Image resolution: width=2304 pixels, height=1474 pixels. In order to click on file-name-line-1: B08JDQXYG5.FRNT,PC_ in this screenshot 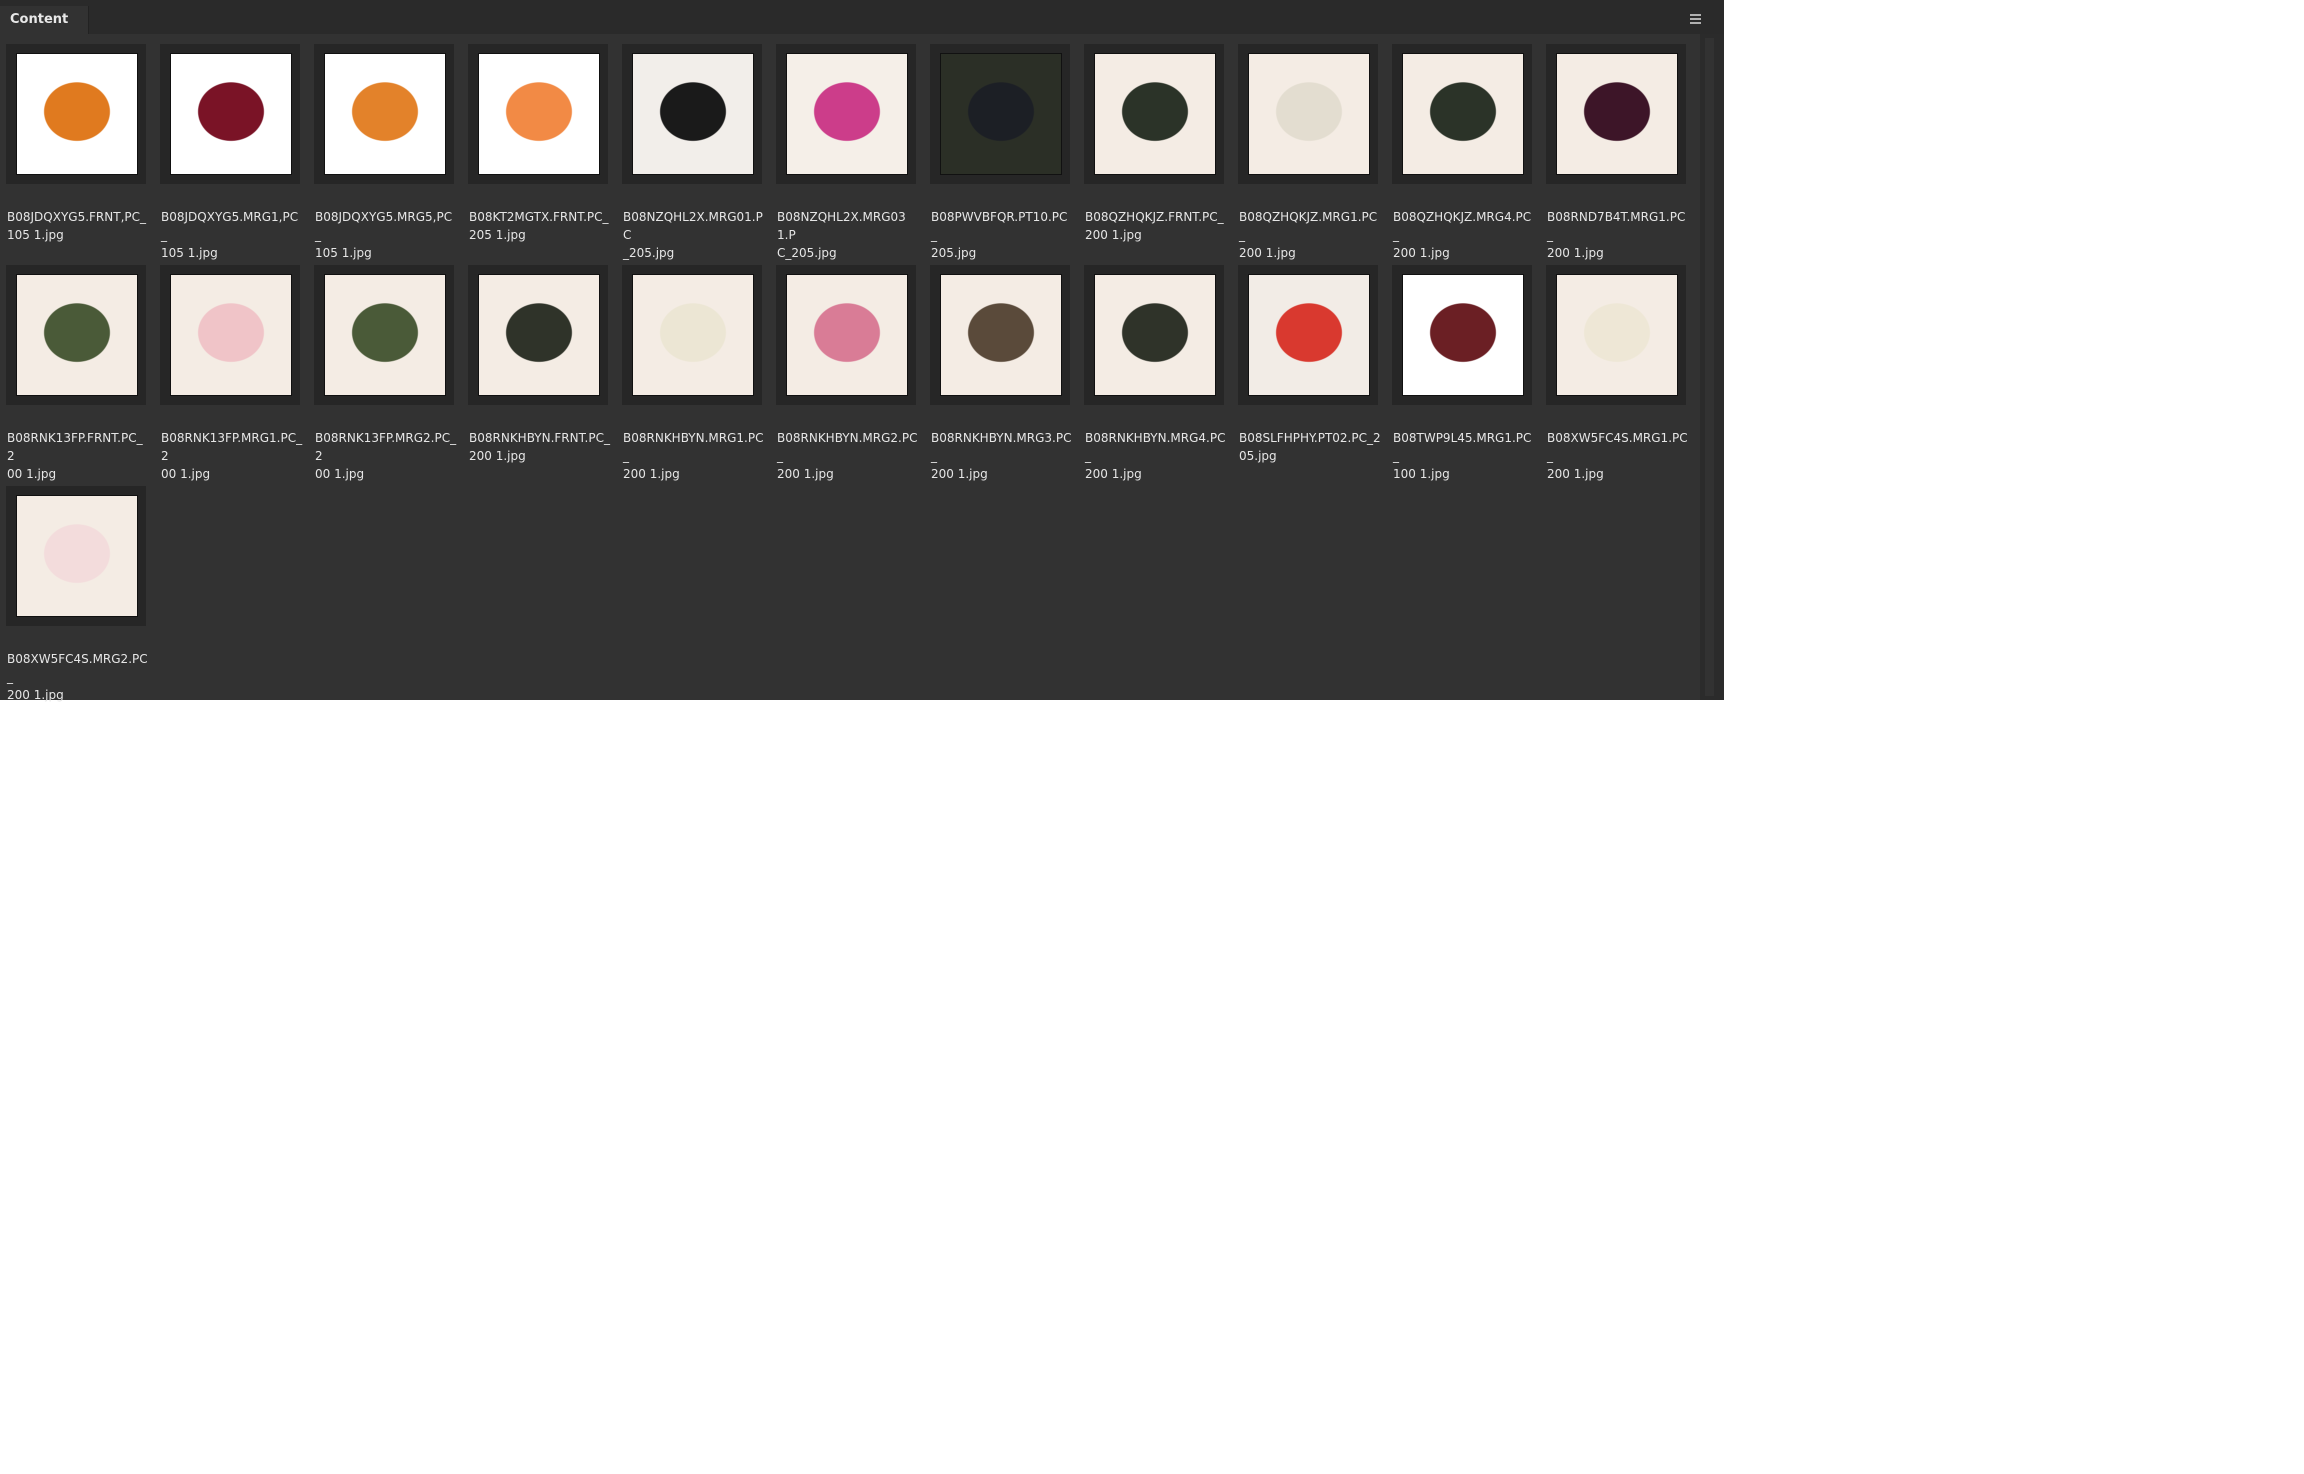, I will do `click(77, 217)`.